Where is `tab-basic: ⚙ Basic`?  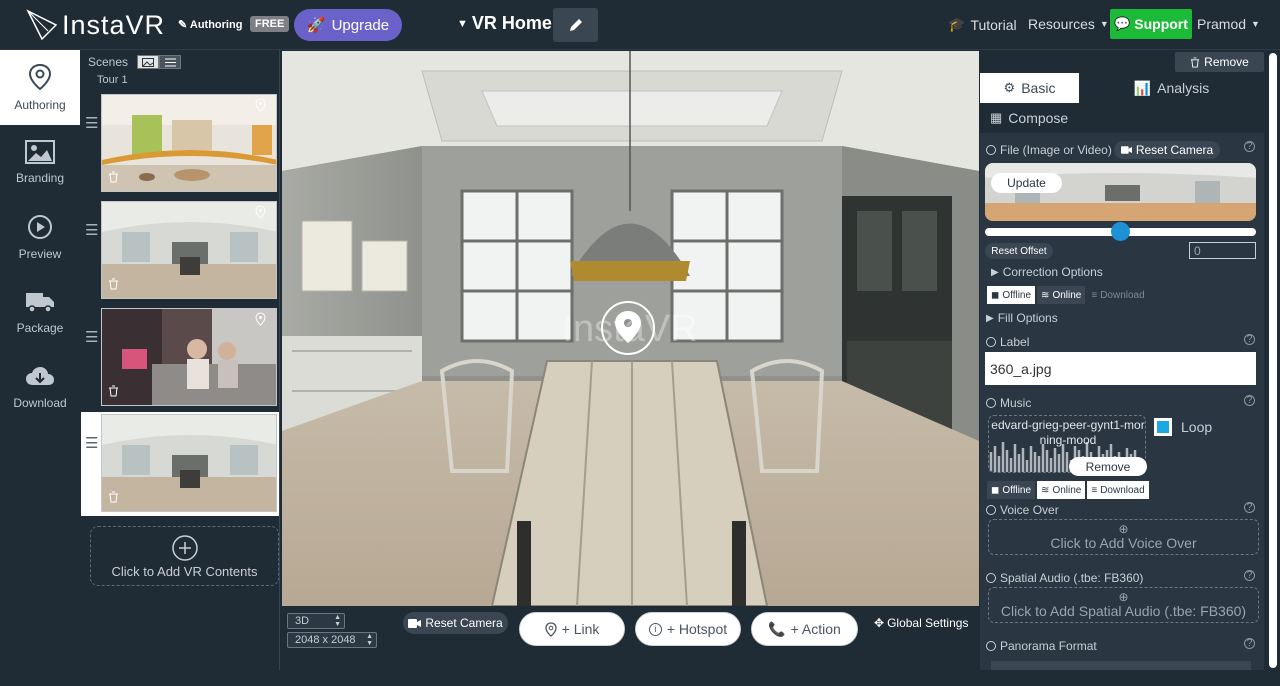 tab-basic: ⚙ Basic is located at coordinates (1029, 88).